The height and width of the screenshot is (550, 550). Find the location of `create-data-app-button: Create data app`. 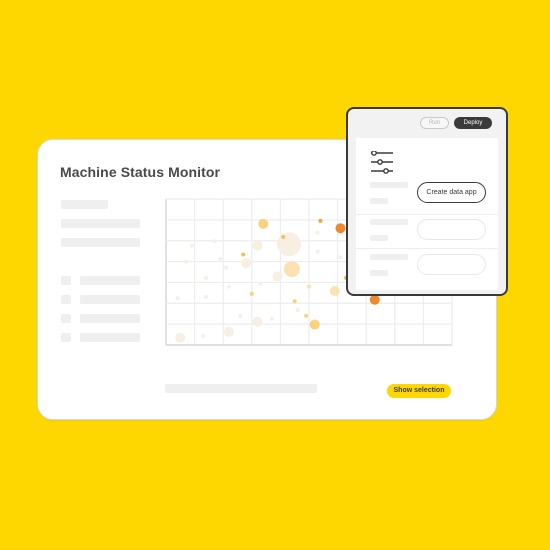

create-data-app-button: Create data app is located at coordinates (451, 192).